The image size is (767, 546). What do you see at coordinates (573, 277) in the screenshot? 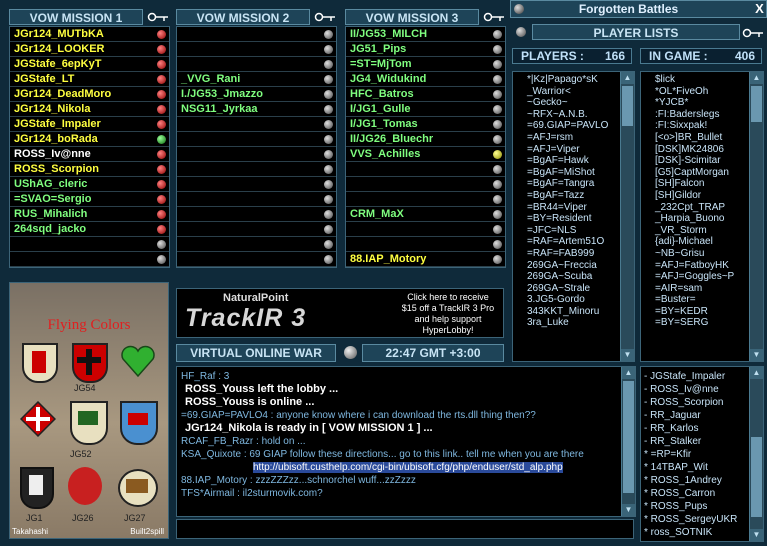
I see `player-list-item: 269GA~Scuba` at bounding box center [573, 277].